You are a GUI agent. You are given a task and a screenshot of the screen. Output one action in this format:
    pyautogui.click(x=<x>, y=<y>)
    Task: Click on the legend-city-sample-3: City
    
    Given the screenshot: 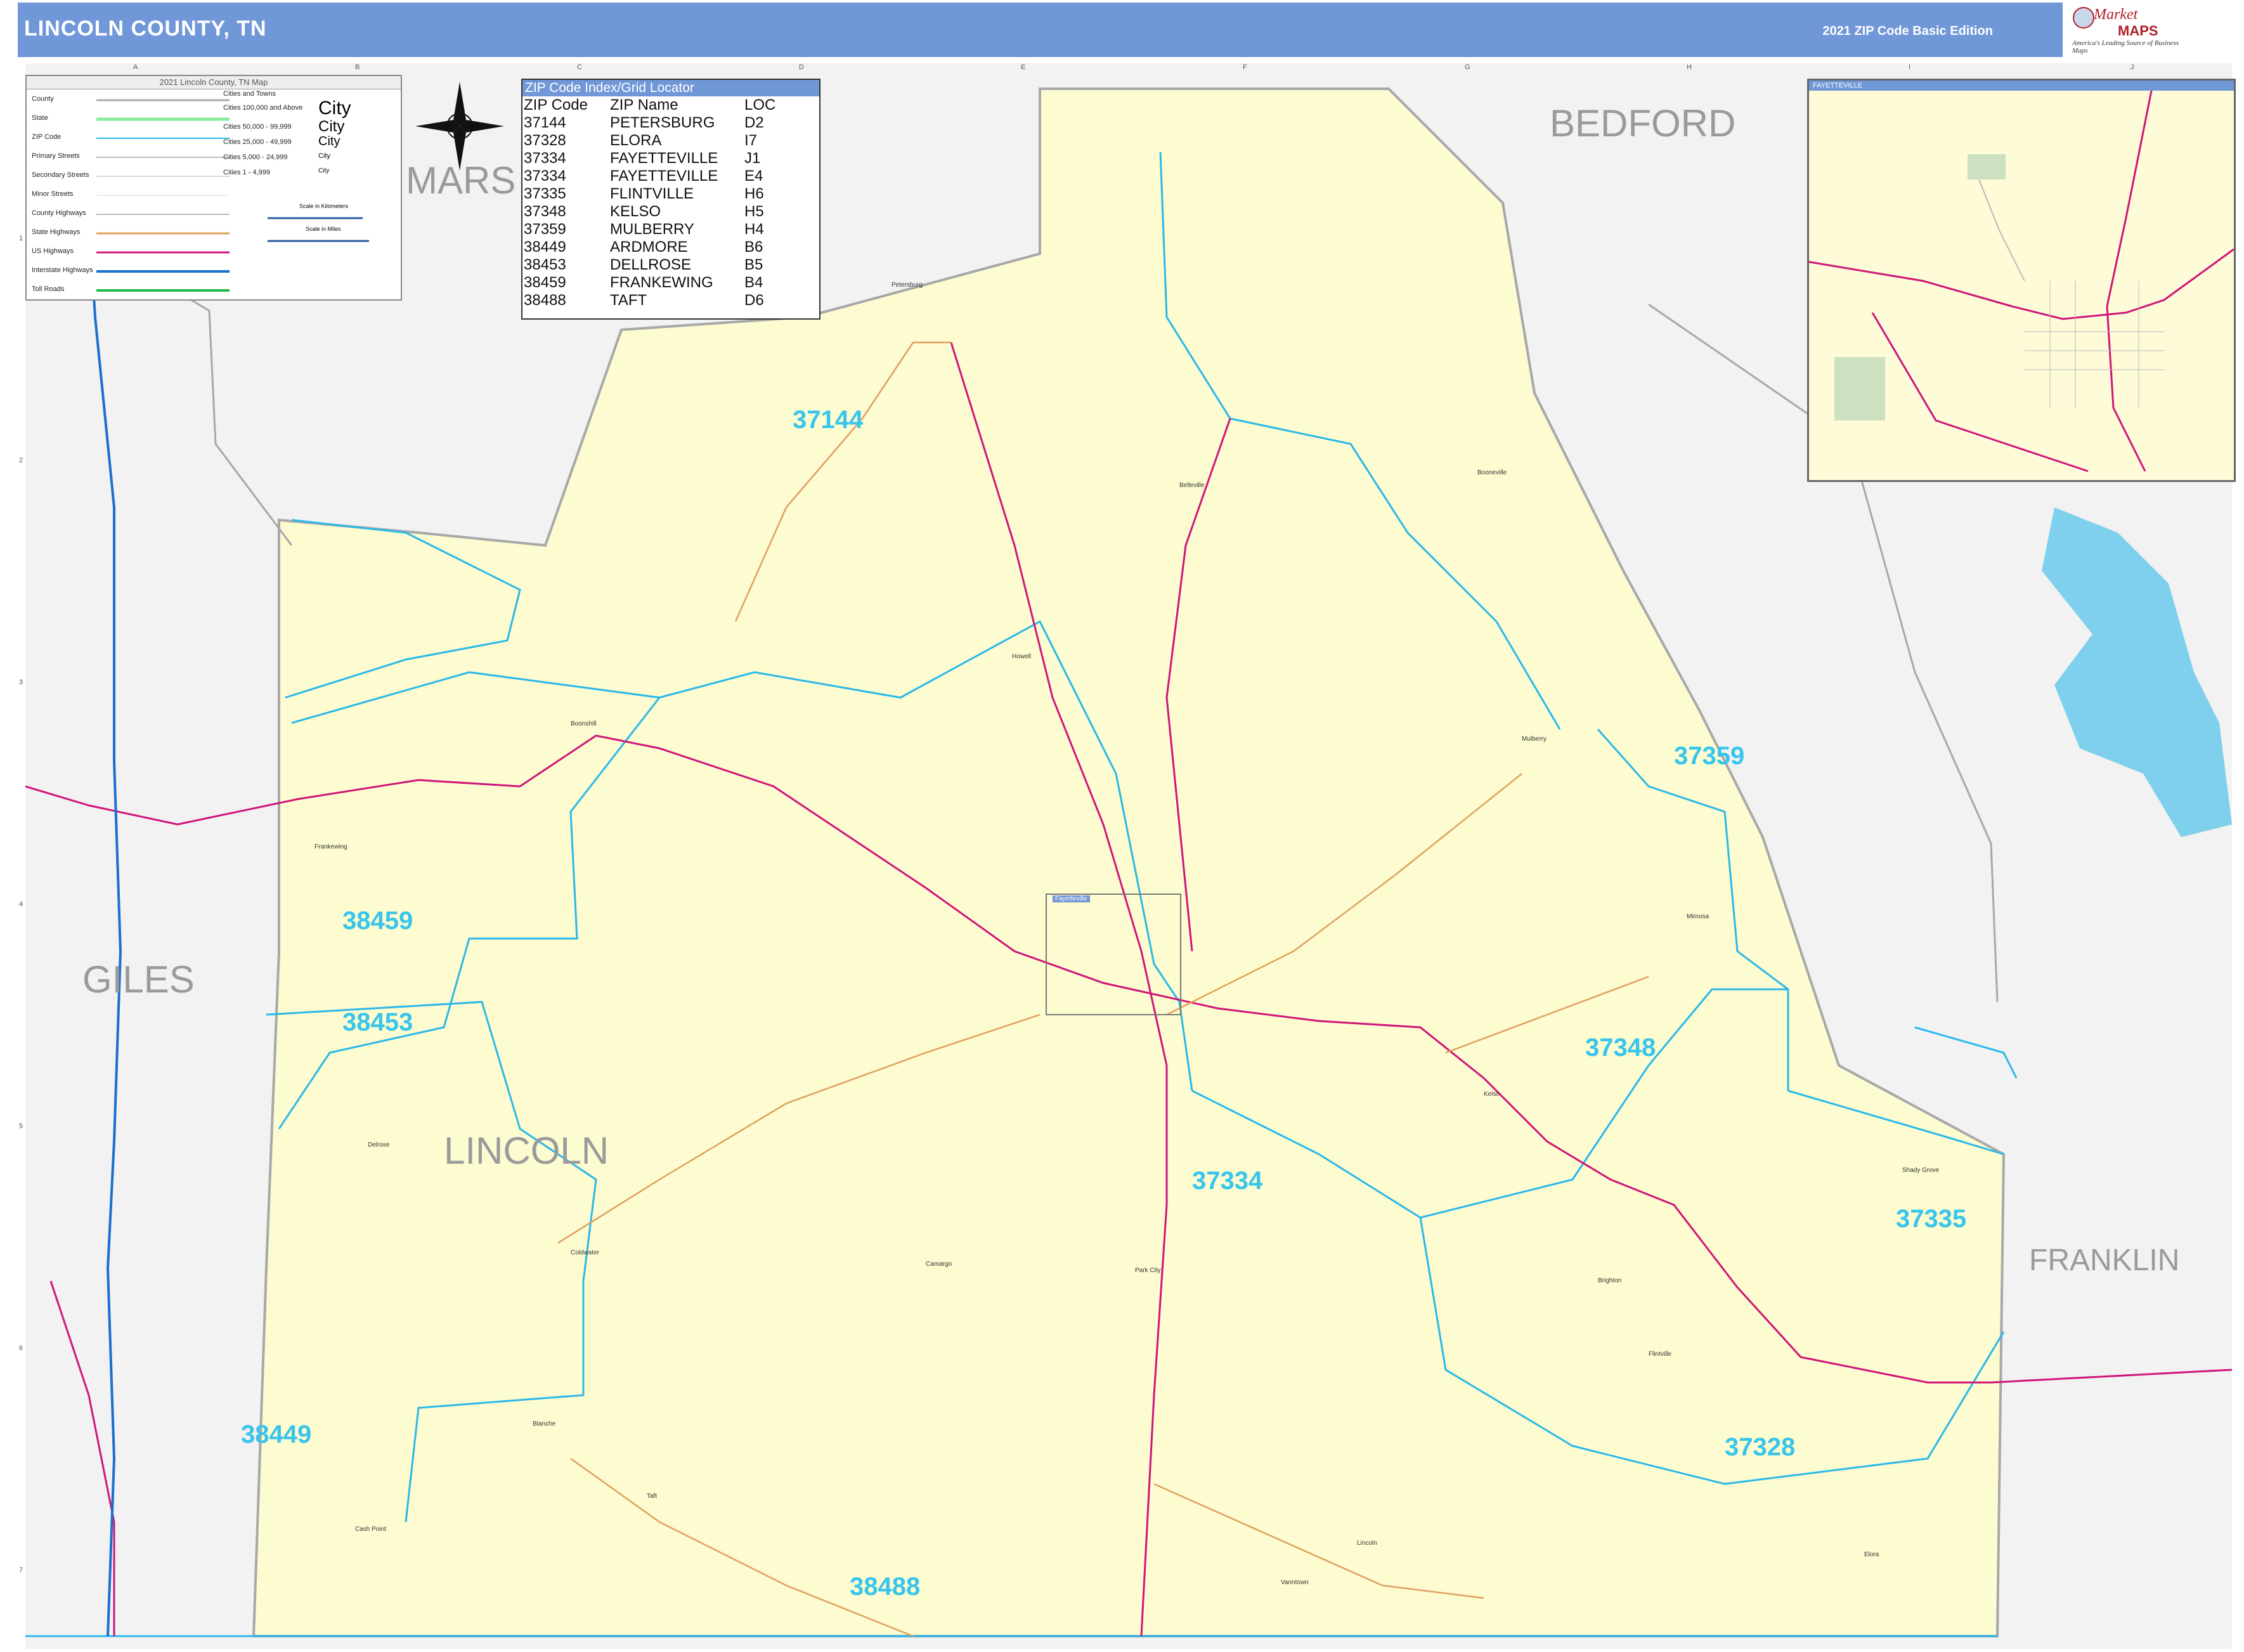 What is the action you would take?
    pyautogui.click(x=329, y=141)
    